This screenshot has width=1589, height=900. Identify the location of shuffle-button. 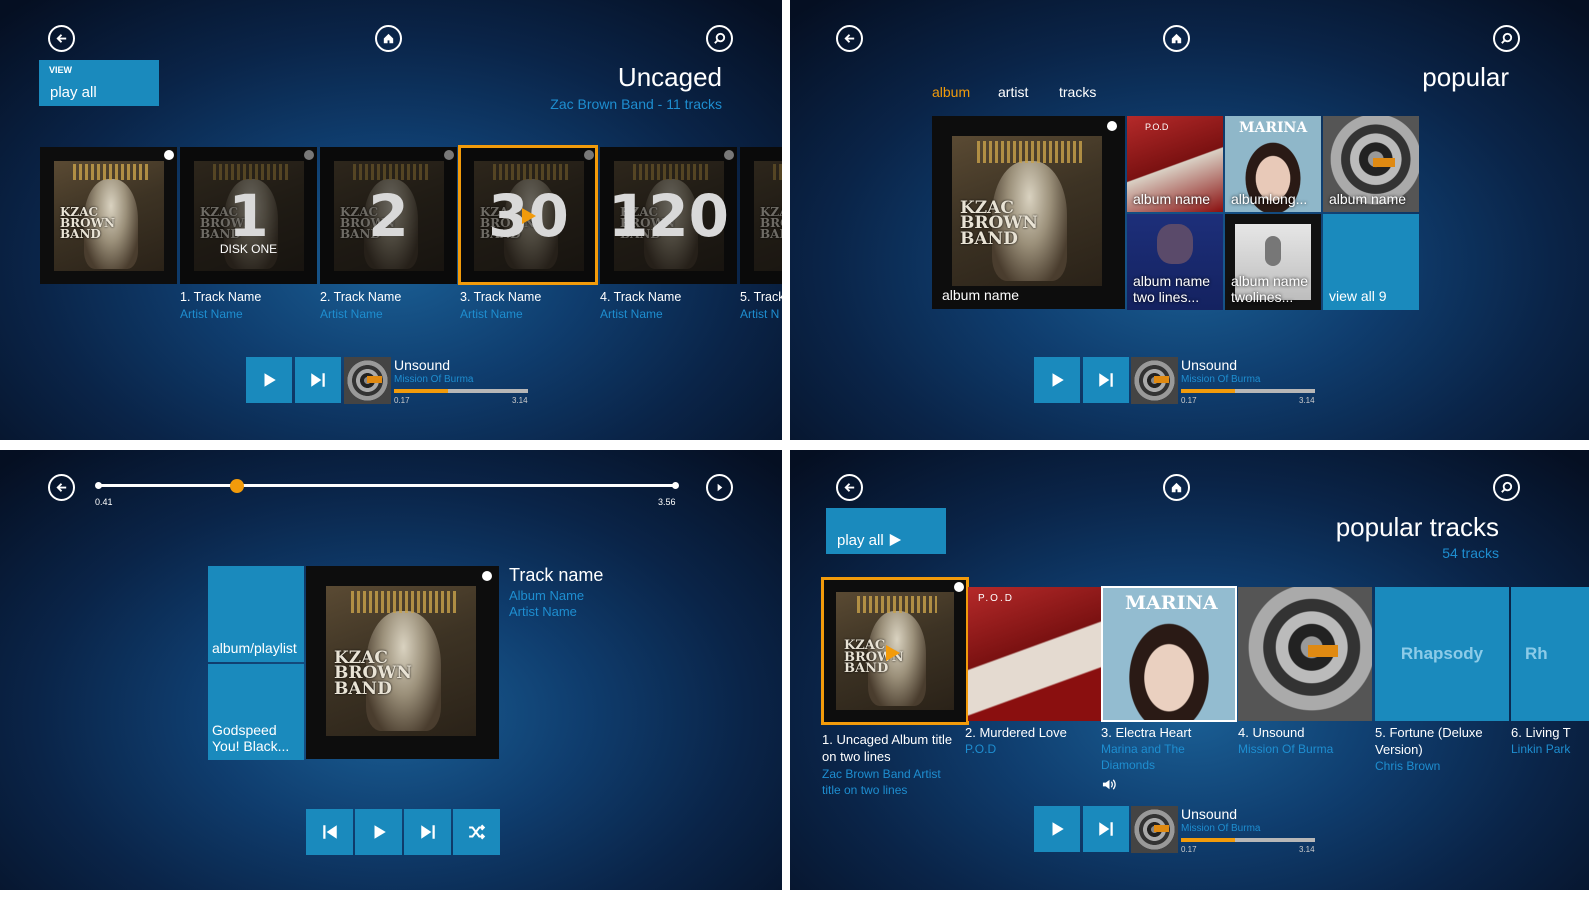
(476, 832).